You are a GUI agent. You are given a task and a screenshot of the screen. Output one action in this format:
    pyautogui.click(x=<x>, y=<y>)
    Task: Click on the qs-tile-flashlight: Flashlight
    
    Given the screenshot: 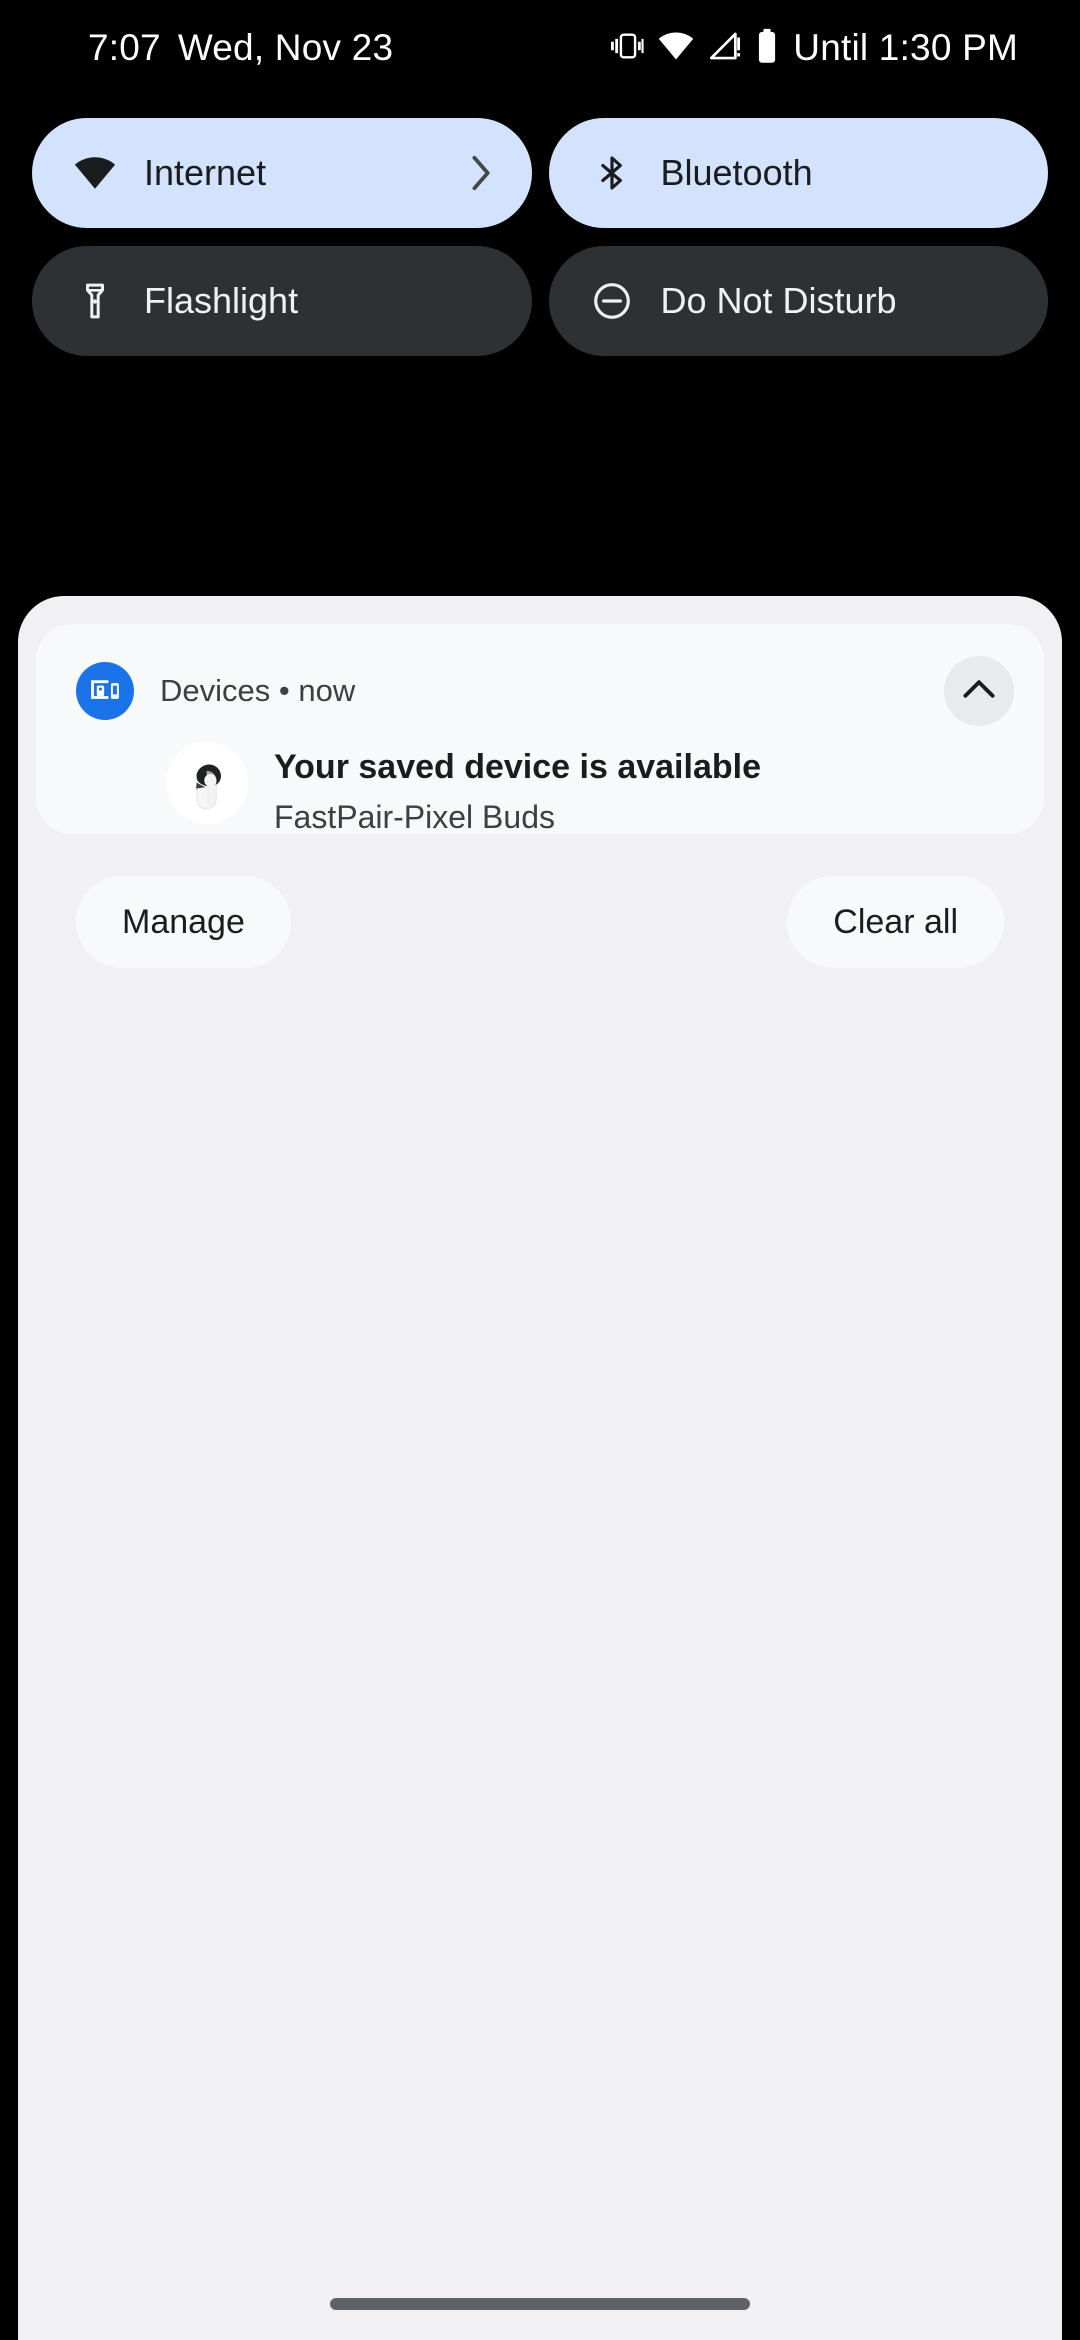 What is the action you would take?
    pyautogui.click(x=282, y=301)
    